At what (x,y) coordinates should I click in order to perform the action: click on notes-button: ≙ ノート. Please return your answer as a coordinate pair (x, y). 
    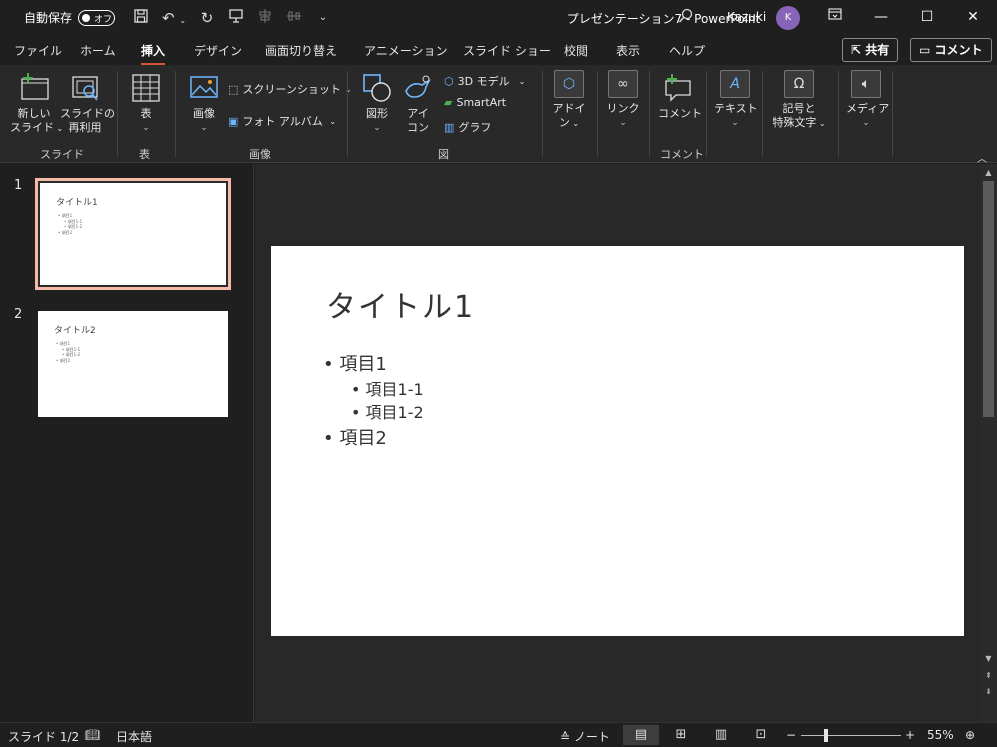
    Looking at the image, I should click on (585, 736).